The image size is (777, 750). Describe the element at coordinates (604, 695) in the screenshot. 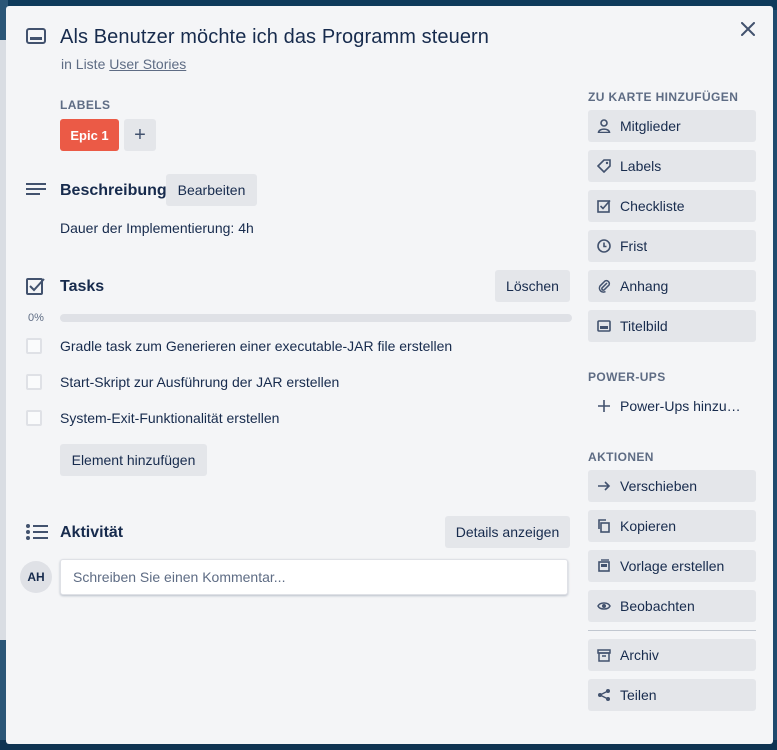

I see `share-icon` at that location.